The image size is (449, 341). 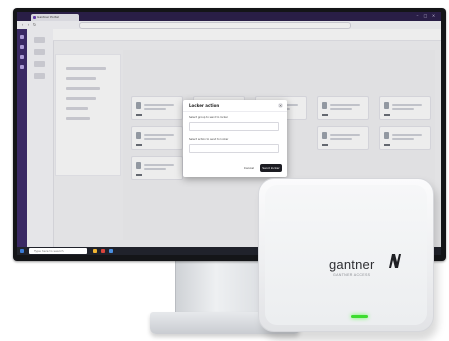 I want to click on send-locker-button: Send locker, so click(x=271, y=168).